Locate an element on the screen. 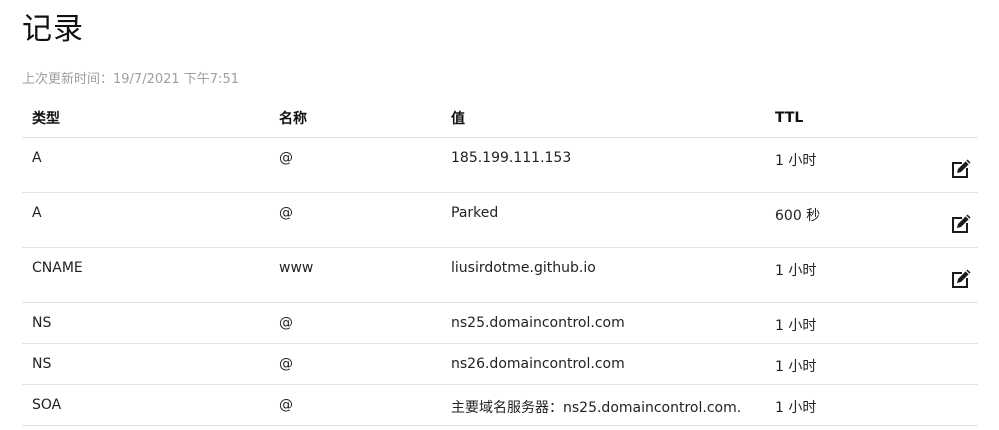 The width and height of the screenshot is (999, 430). record-ttl: 600 秒 is located at coordinates (798, 216).